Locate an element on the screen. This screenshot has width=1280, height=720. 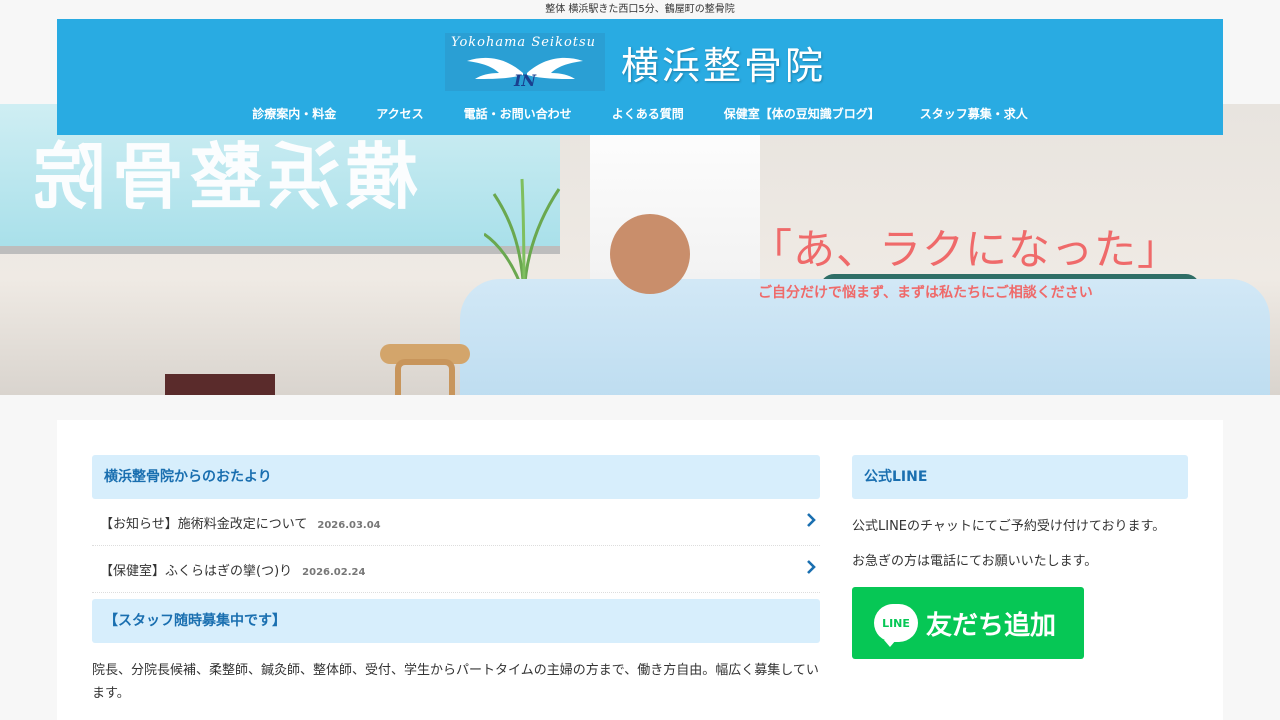
nav-item-access: アクセス is located at coordinates (399, 114).